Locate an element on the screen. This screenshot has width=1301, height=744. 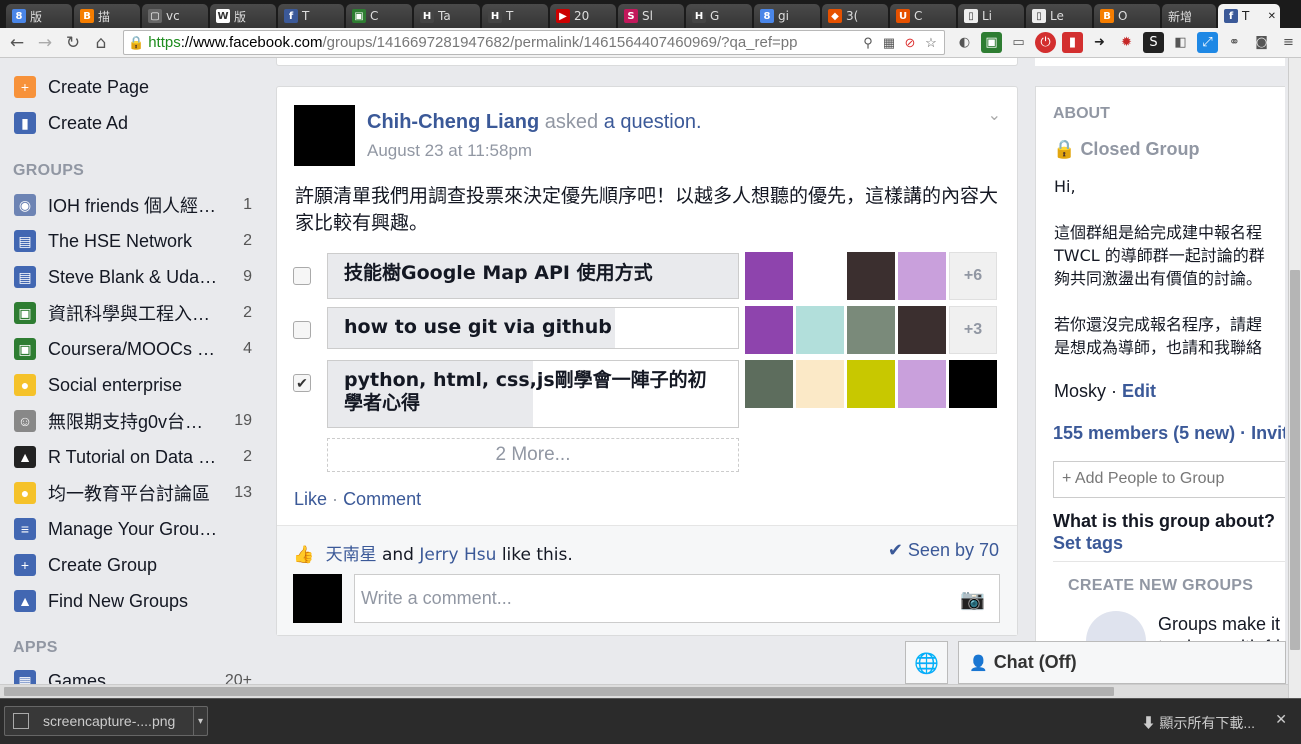
browser-tab: 8版 is located at coordinates (39, 16).